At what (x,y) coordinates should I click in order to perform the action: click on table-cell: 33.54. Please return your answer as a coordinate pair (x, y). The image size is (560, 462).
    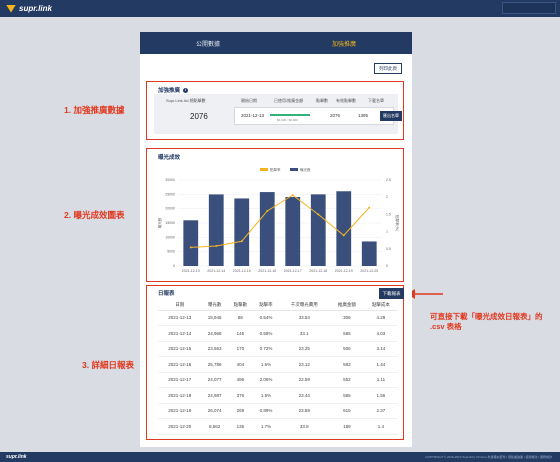
    Looking at the image, I should click on (304, 318).